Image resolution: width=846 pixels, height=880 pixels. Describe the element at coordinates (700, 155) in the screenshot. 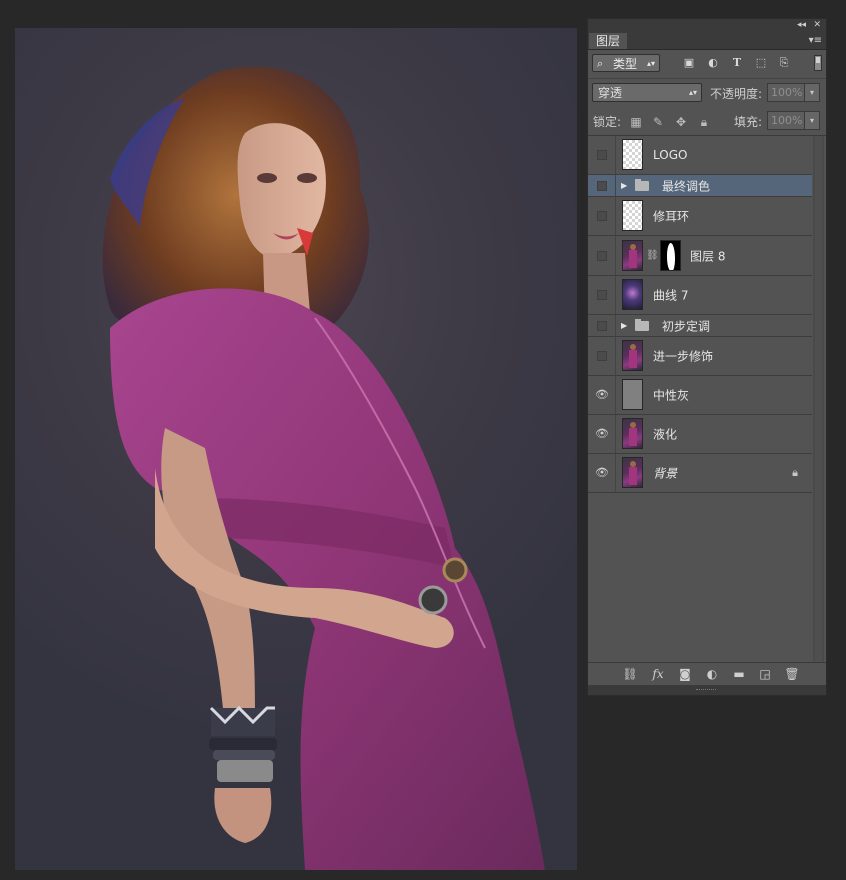

I see `layer-logo: LOGO` at that location.